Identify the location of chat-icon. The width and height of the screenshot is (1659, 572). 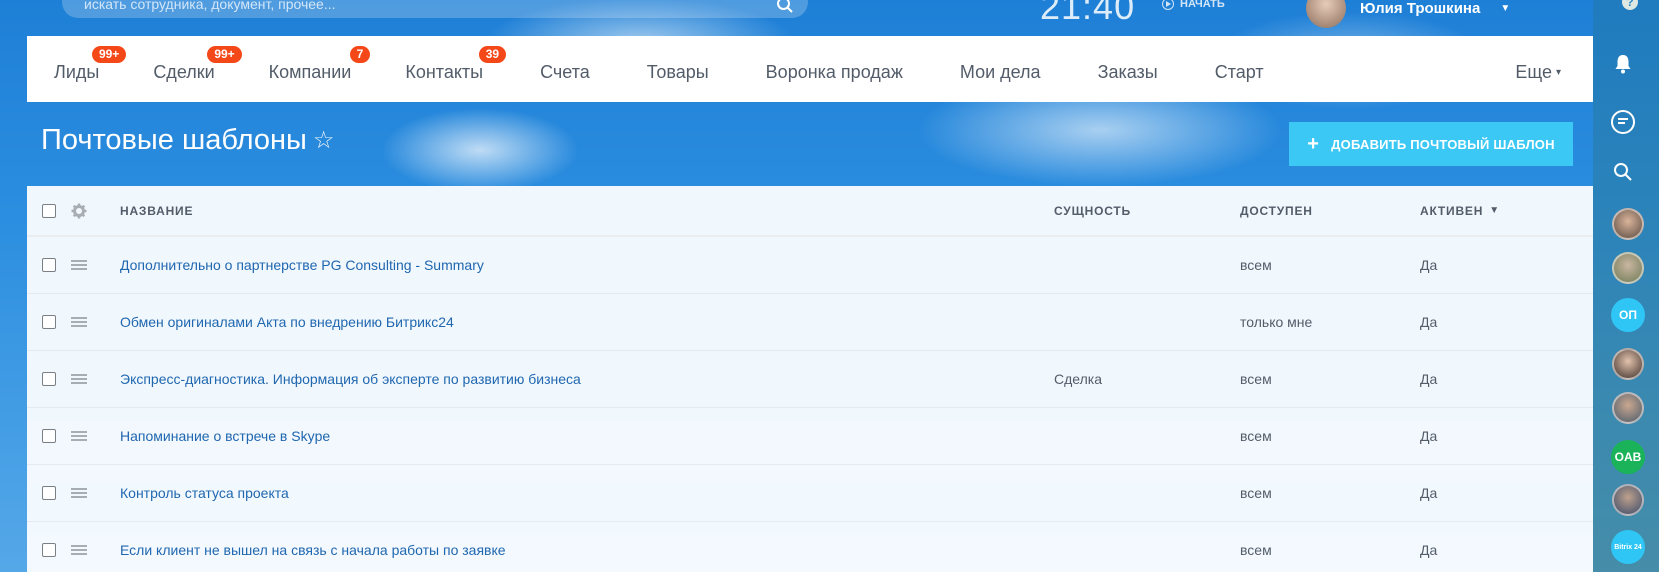
(1623, 122).